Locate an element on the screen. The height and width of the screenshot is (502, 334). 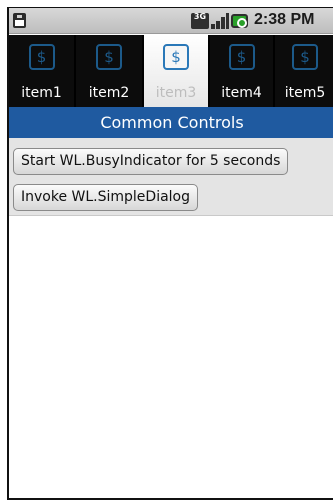
page-title: Common Controls is located at coordinates (171, 122).